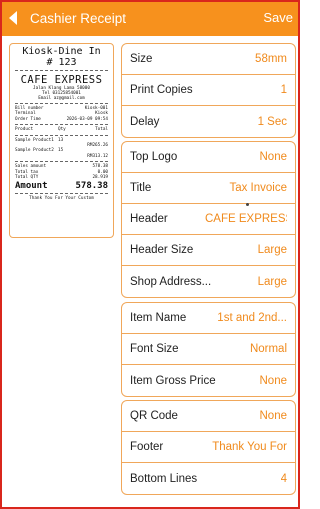  I want to click on receipt-footer: Thank You For Your Custom, so click(61, 199).